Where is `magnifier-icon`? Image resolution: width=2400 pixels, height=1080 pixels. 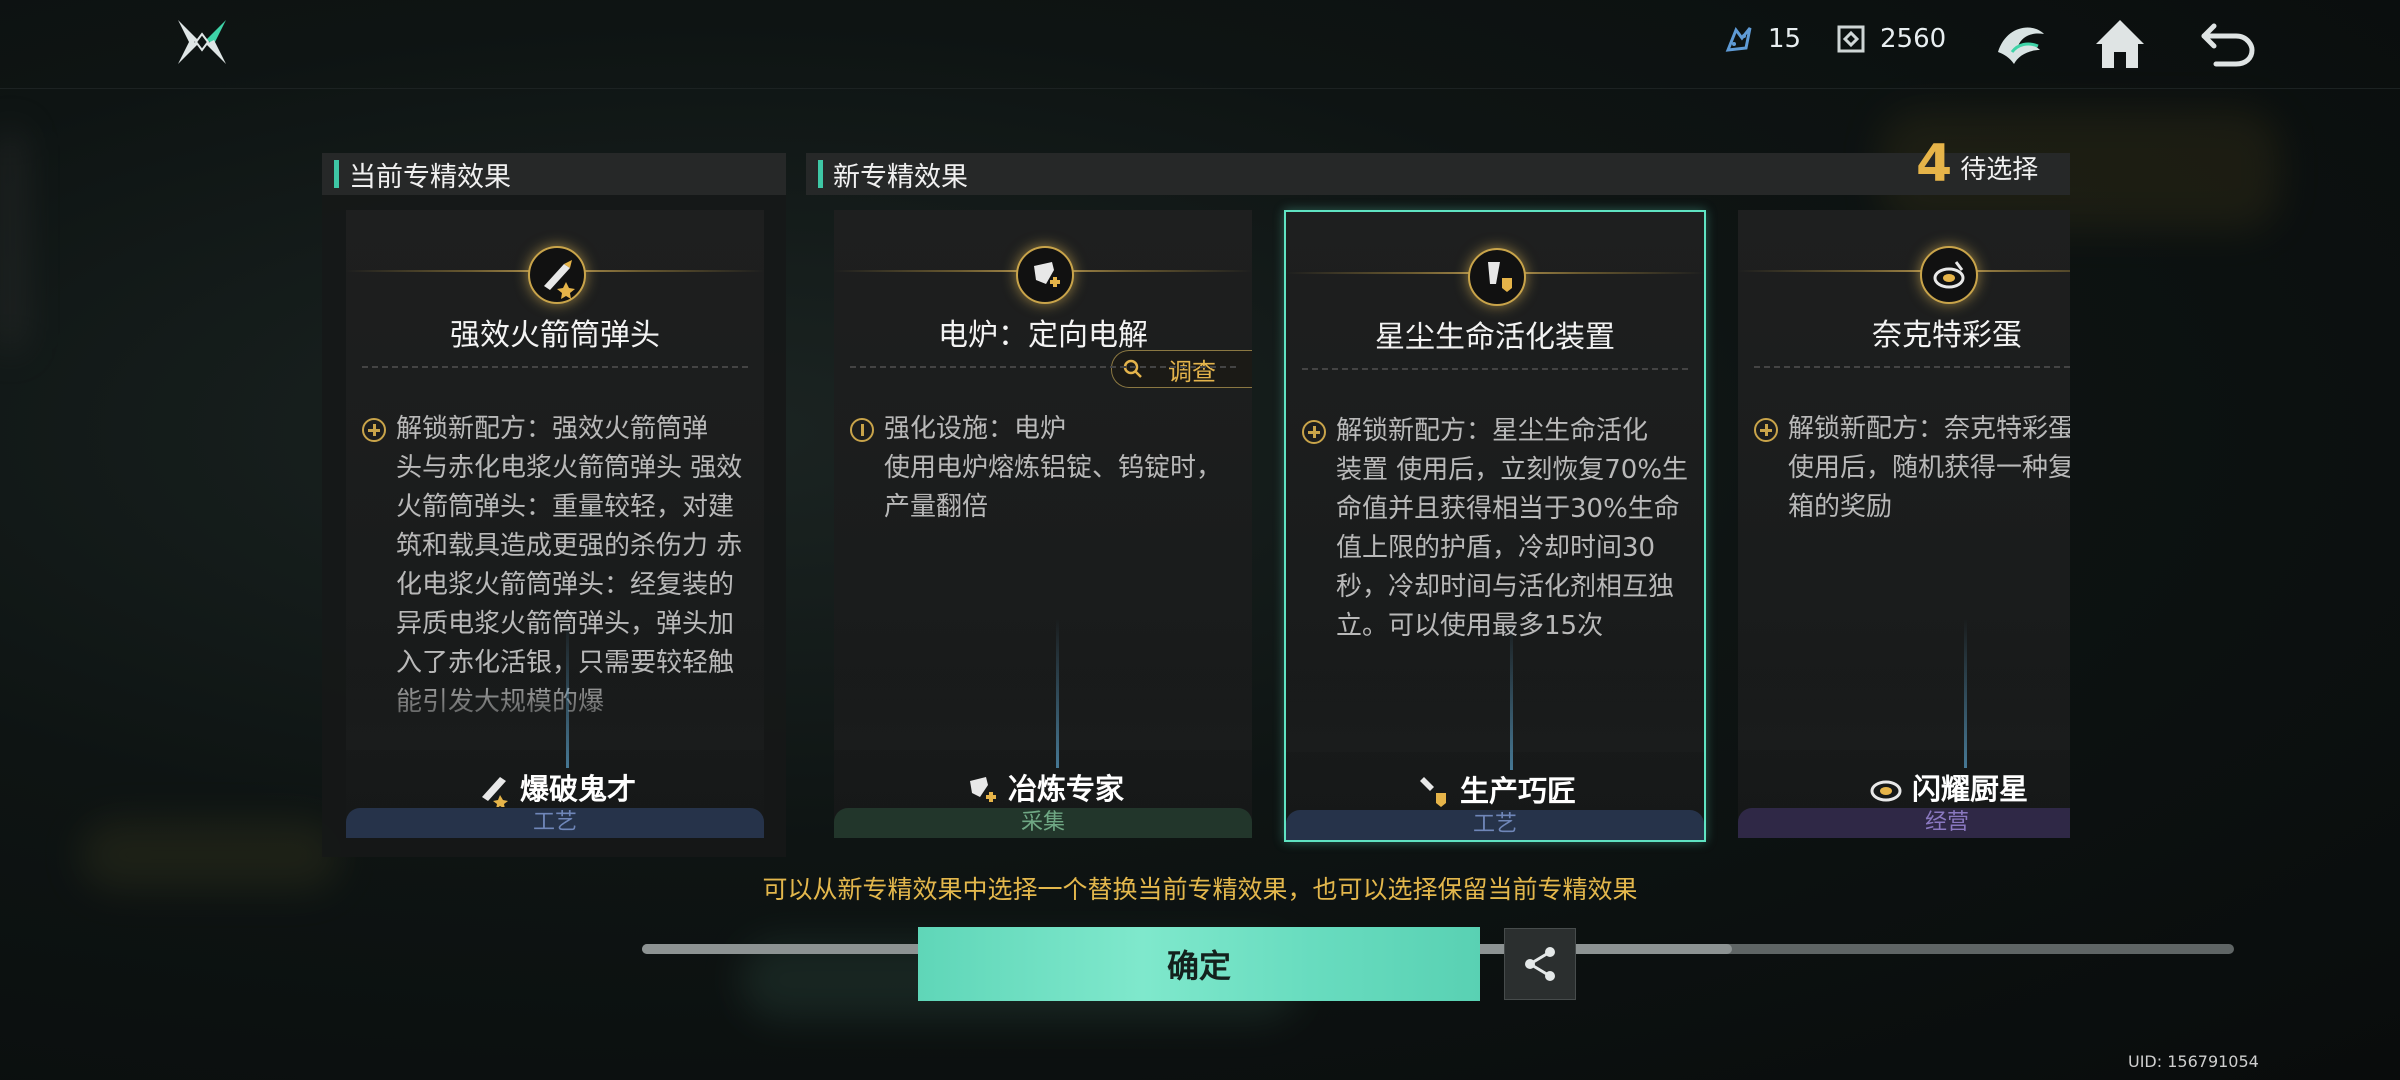 magnifier-icon is located at coordinates (1132, 368).